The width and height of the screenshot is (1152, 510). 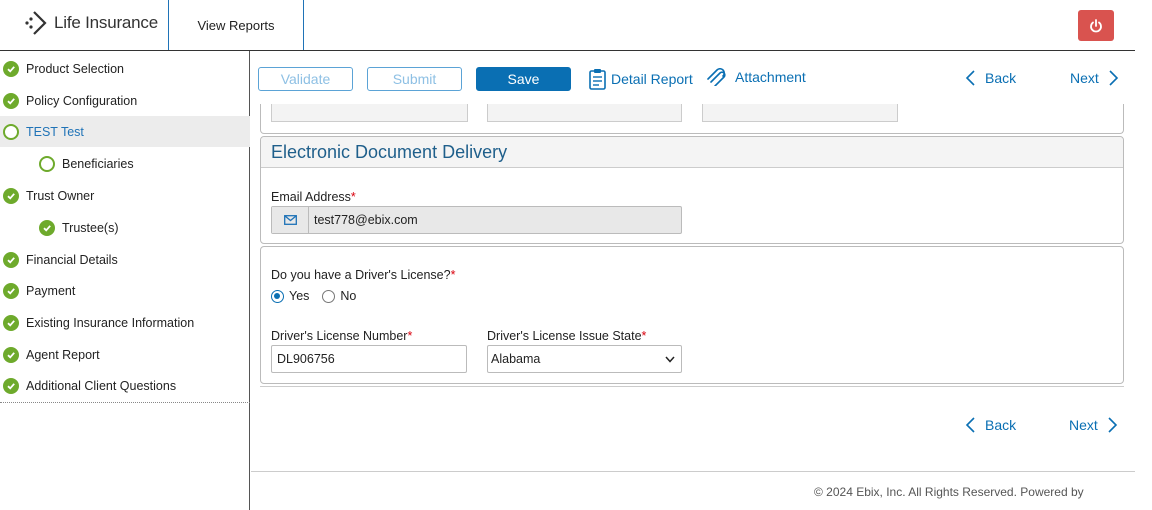 I want to click on sidebar-item-agent-report: Agent Report, so click(x=125, y=354).